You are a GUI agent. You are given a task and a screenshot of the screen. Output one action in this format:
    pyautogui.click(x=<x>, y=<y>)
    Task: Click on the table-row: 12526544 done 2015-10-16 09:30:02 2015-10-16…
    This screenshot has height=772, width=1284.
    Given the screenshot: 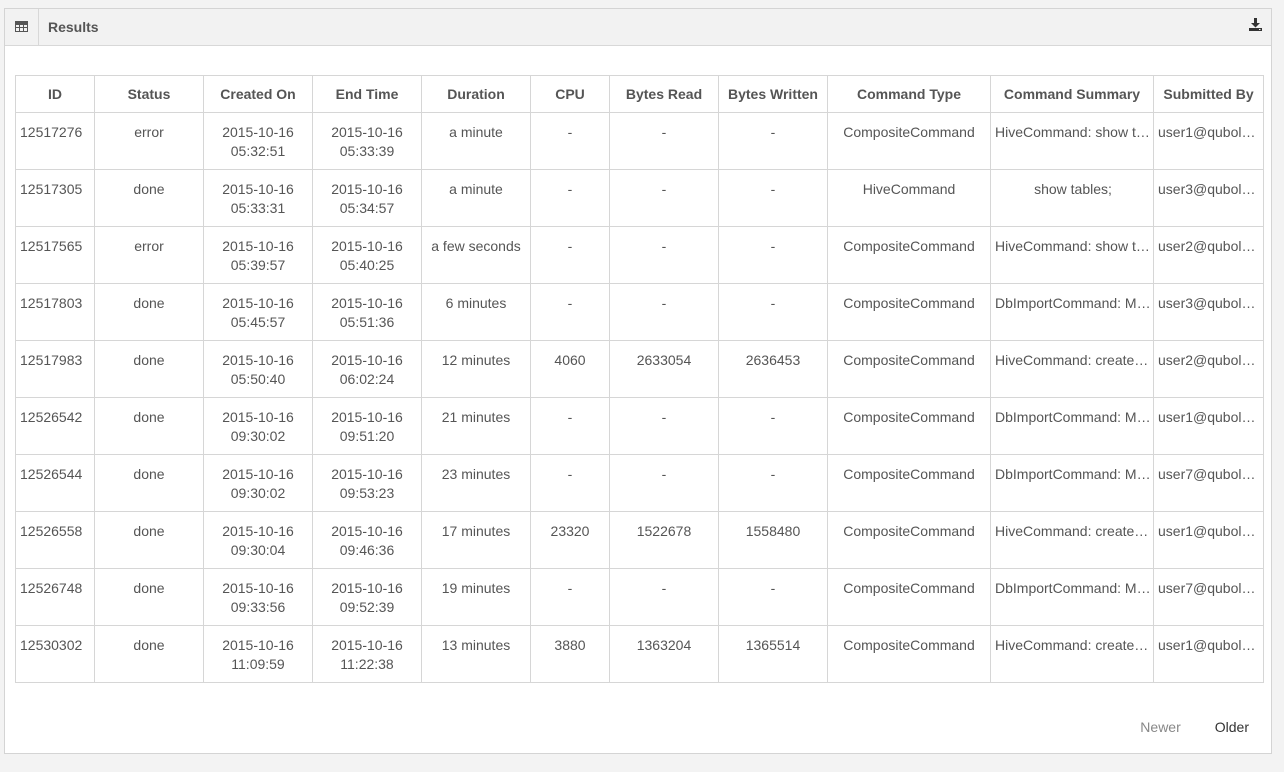 What is the action you would take?
    pyautogui.click(x=639, y=483)
    